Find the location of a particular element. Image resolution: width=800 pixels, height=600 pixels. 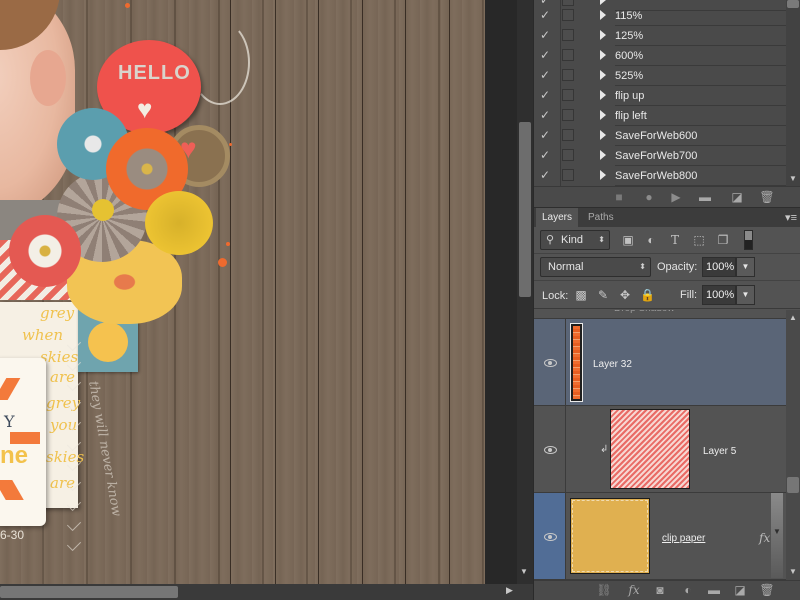

tab-paths: Paths is located at coordinates (601, 218).